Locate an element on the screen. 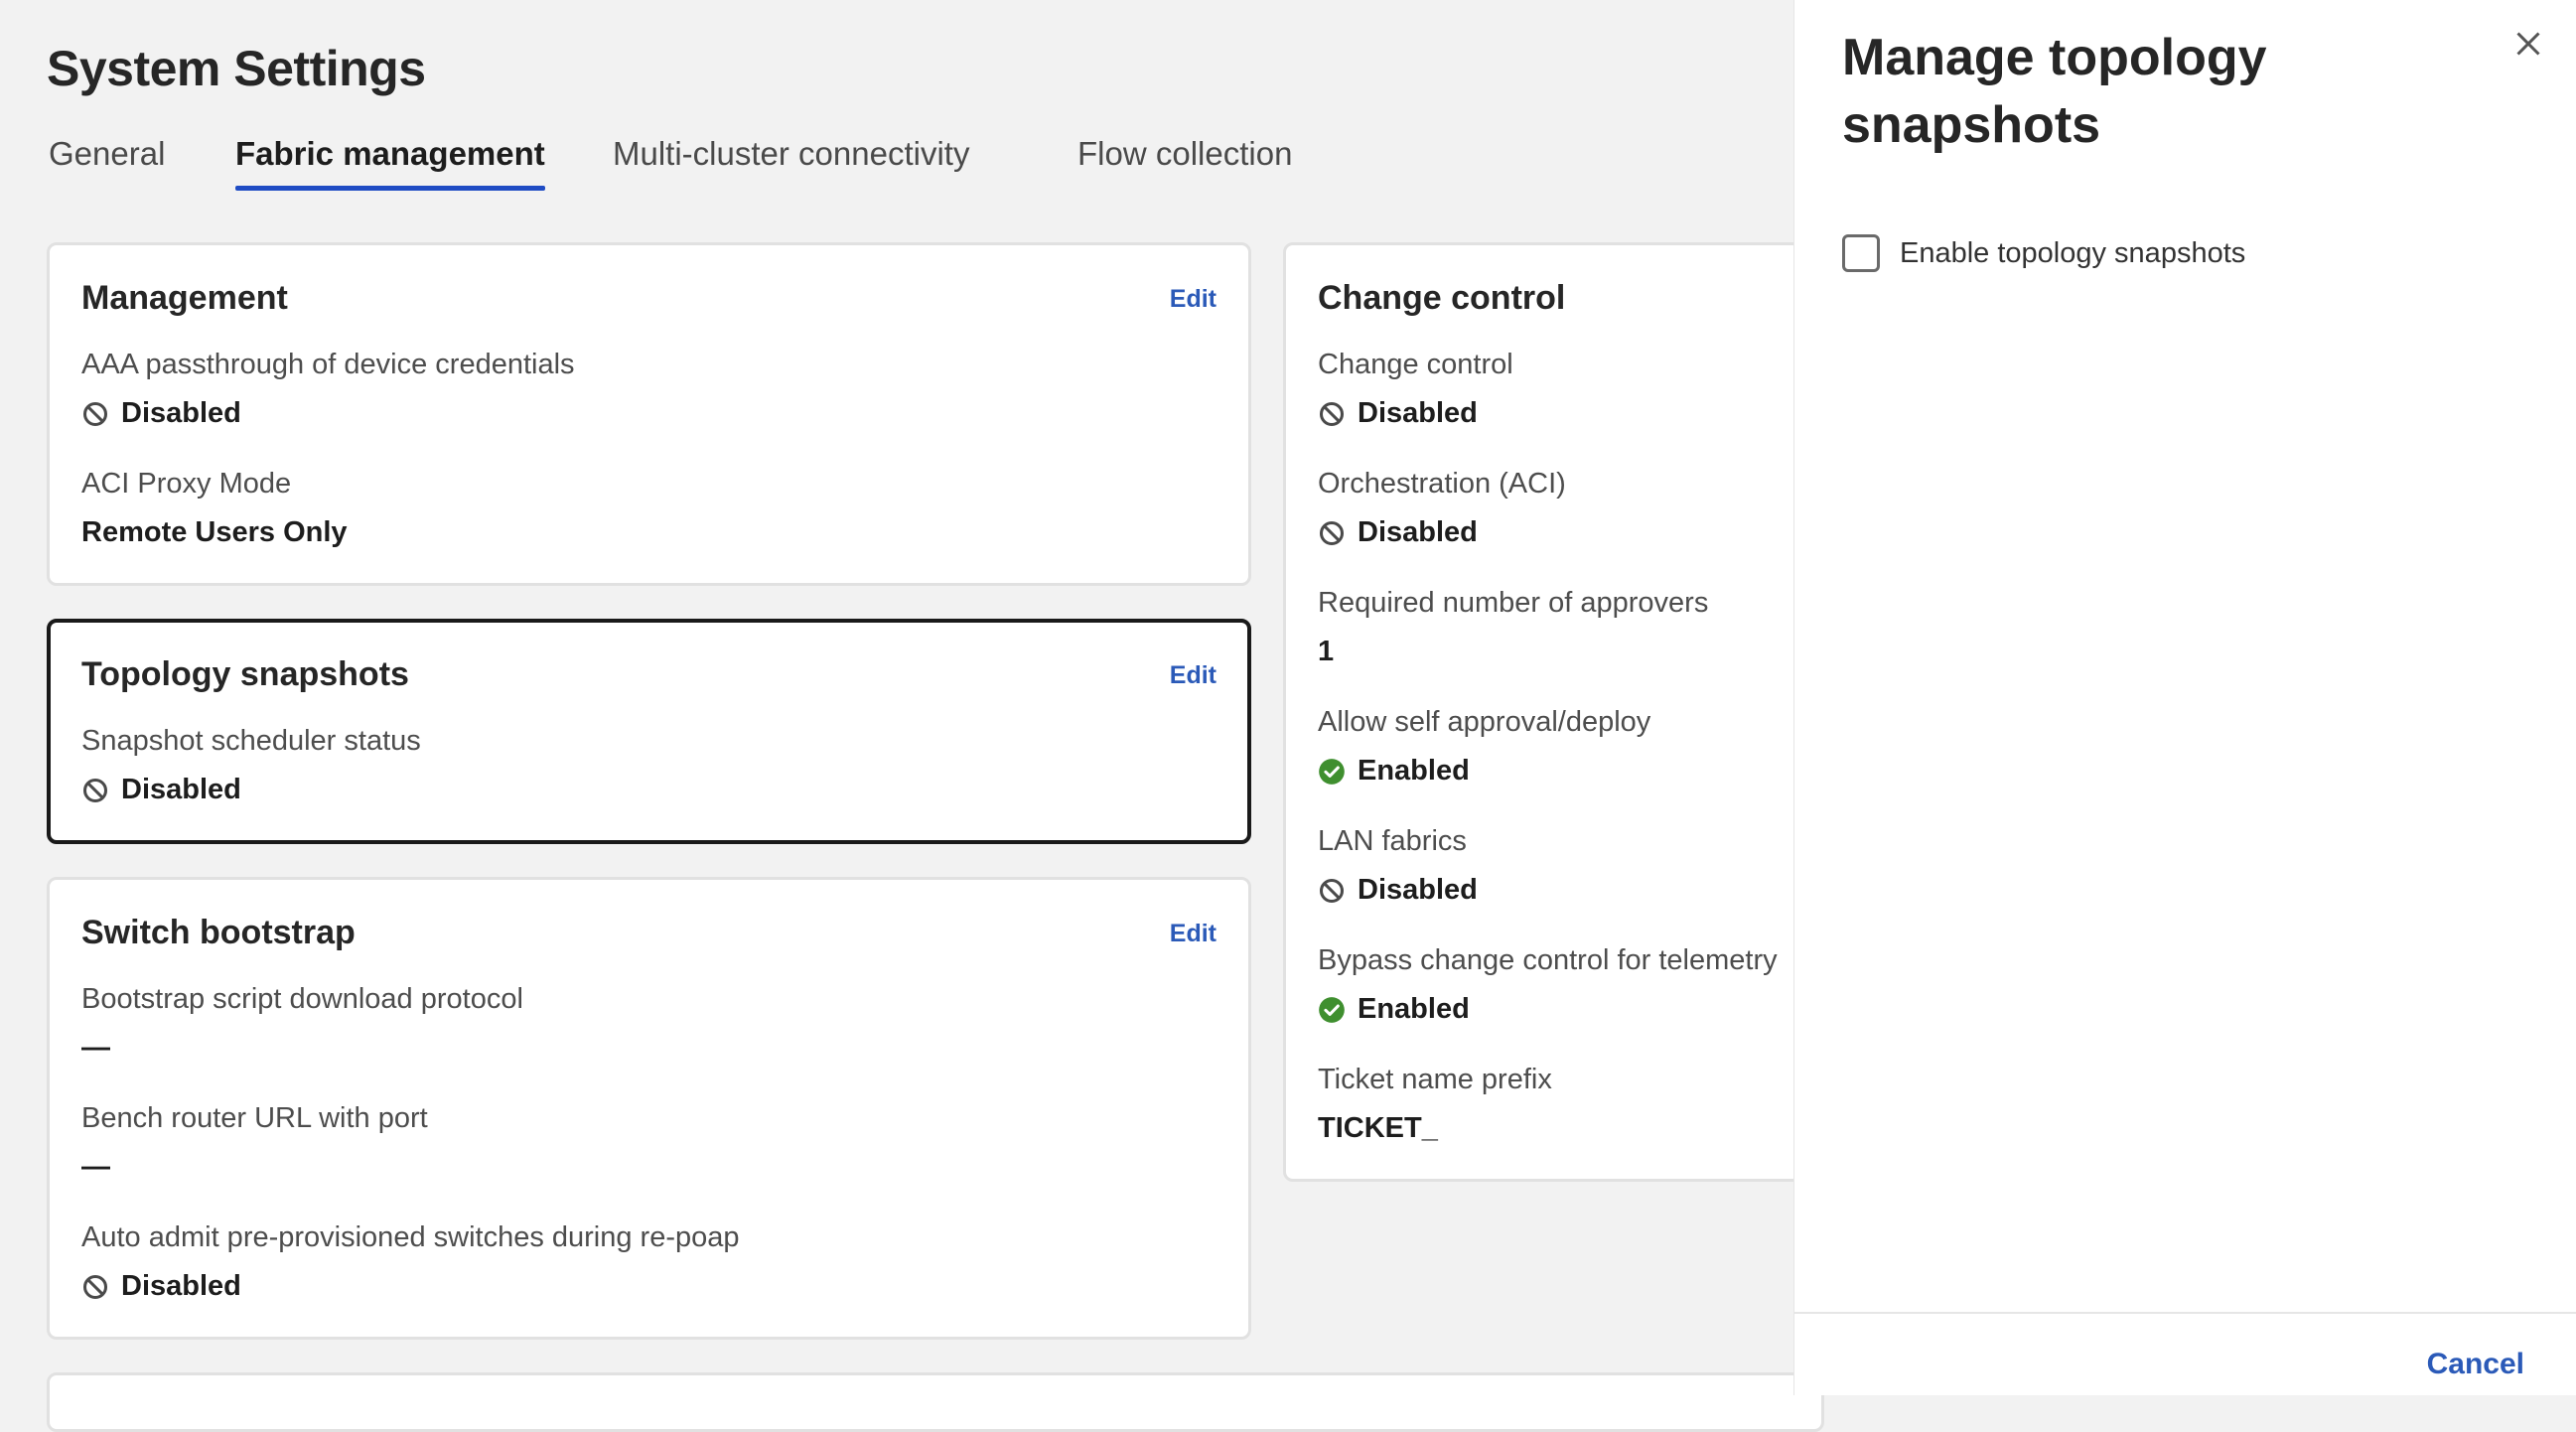  tab-multi-cluster-connectivity: Multi-cluster connectivity is located at coordinates (791, 163).